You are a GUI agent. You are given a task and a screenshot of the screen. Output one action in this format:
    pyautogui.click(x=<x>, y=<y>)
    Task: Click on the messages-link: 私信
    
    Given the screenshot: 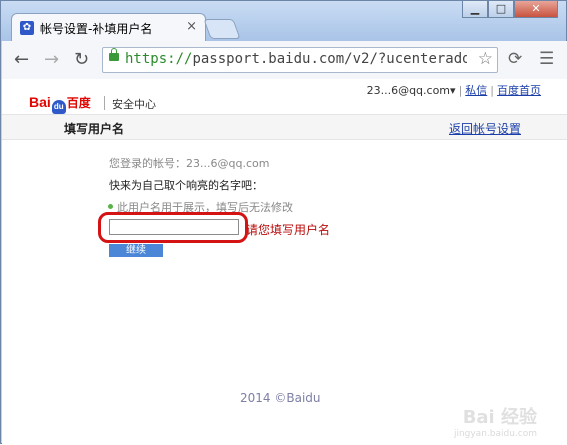 What is the action you would take?
    pyautogui.click(x=476, y=90)
    